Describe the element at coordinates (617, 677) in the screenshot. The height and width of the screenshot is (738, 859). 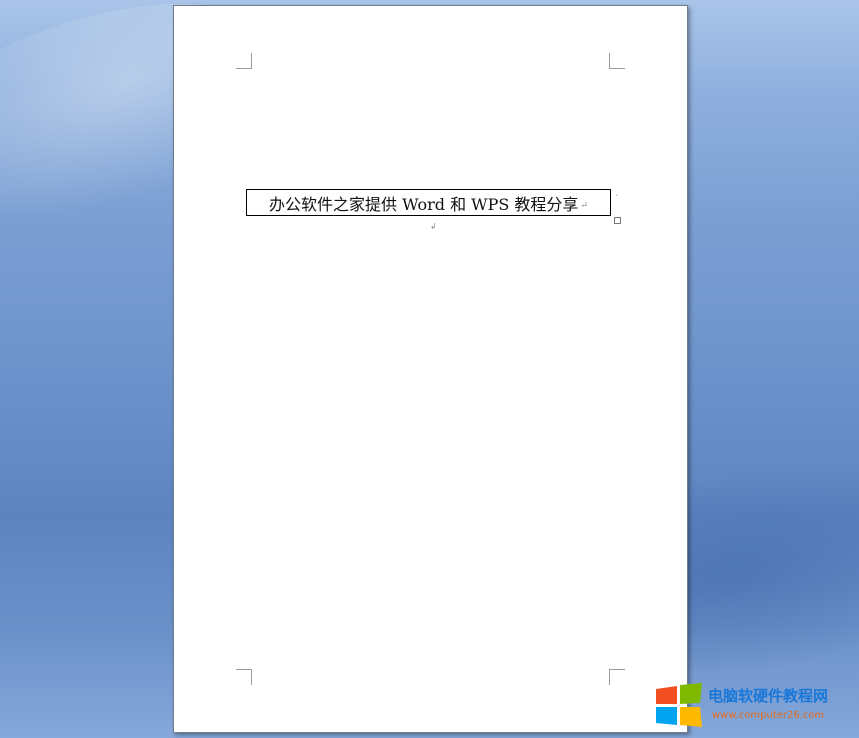
I see `crop-mark-bottom-right` at that location.